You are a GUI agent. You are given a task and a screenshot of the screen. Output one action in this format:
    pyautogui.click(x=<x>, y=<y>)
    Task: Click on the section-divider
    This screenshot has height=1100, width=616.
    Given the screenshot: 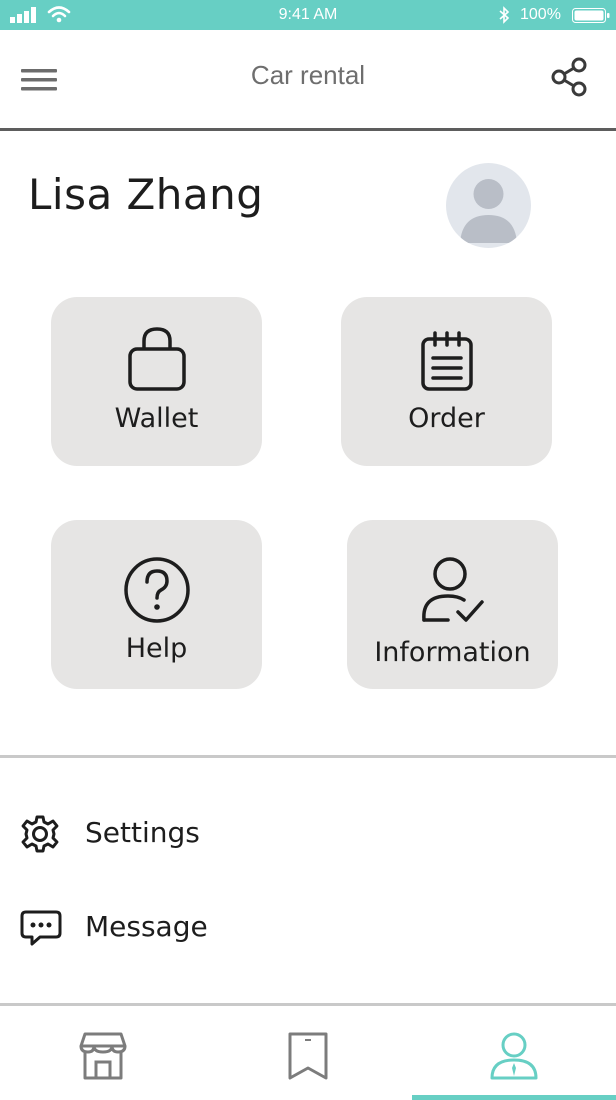 What is the action you would take?
    pyautogui.click(x=308, y=756)
    